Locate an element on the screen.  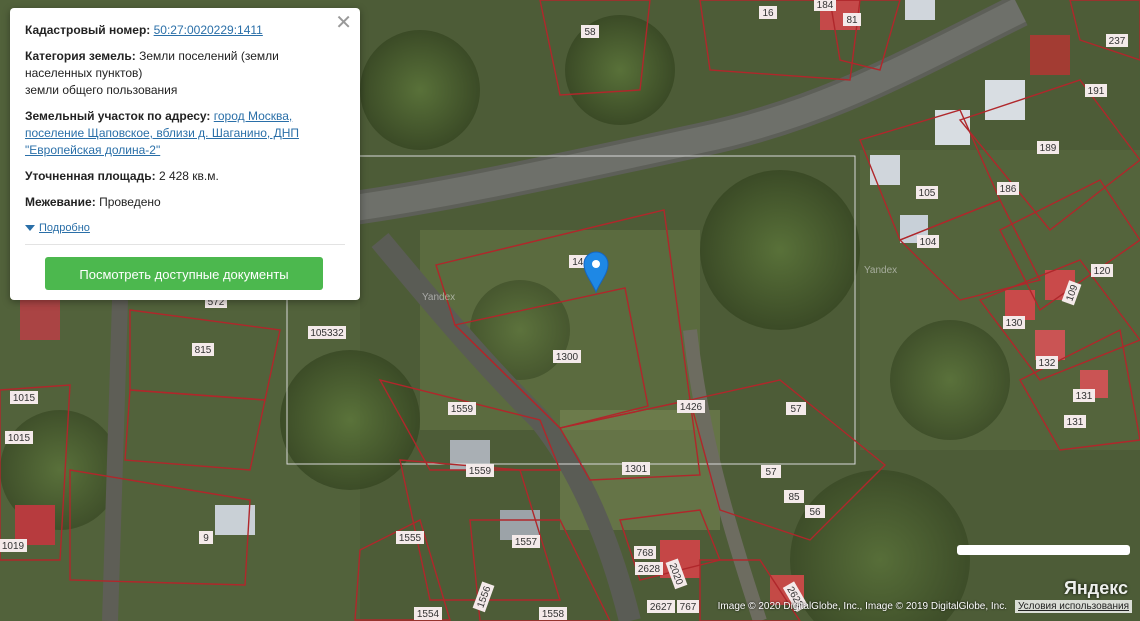
parcel-label: 58 is located at coordinates (590, 31).